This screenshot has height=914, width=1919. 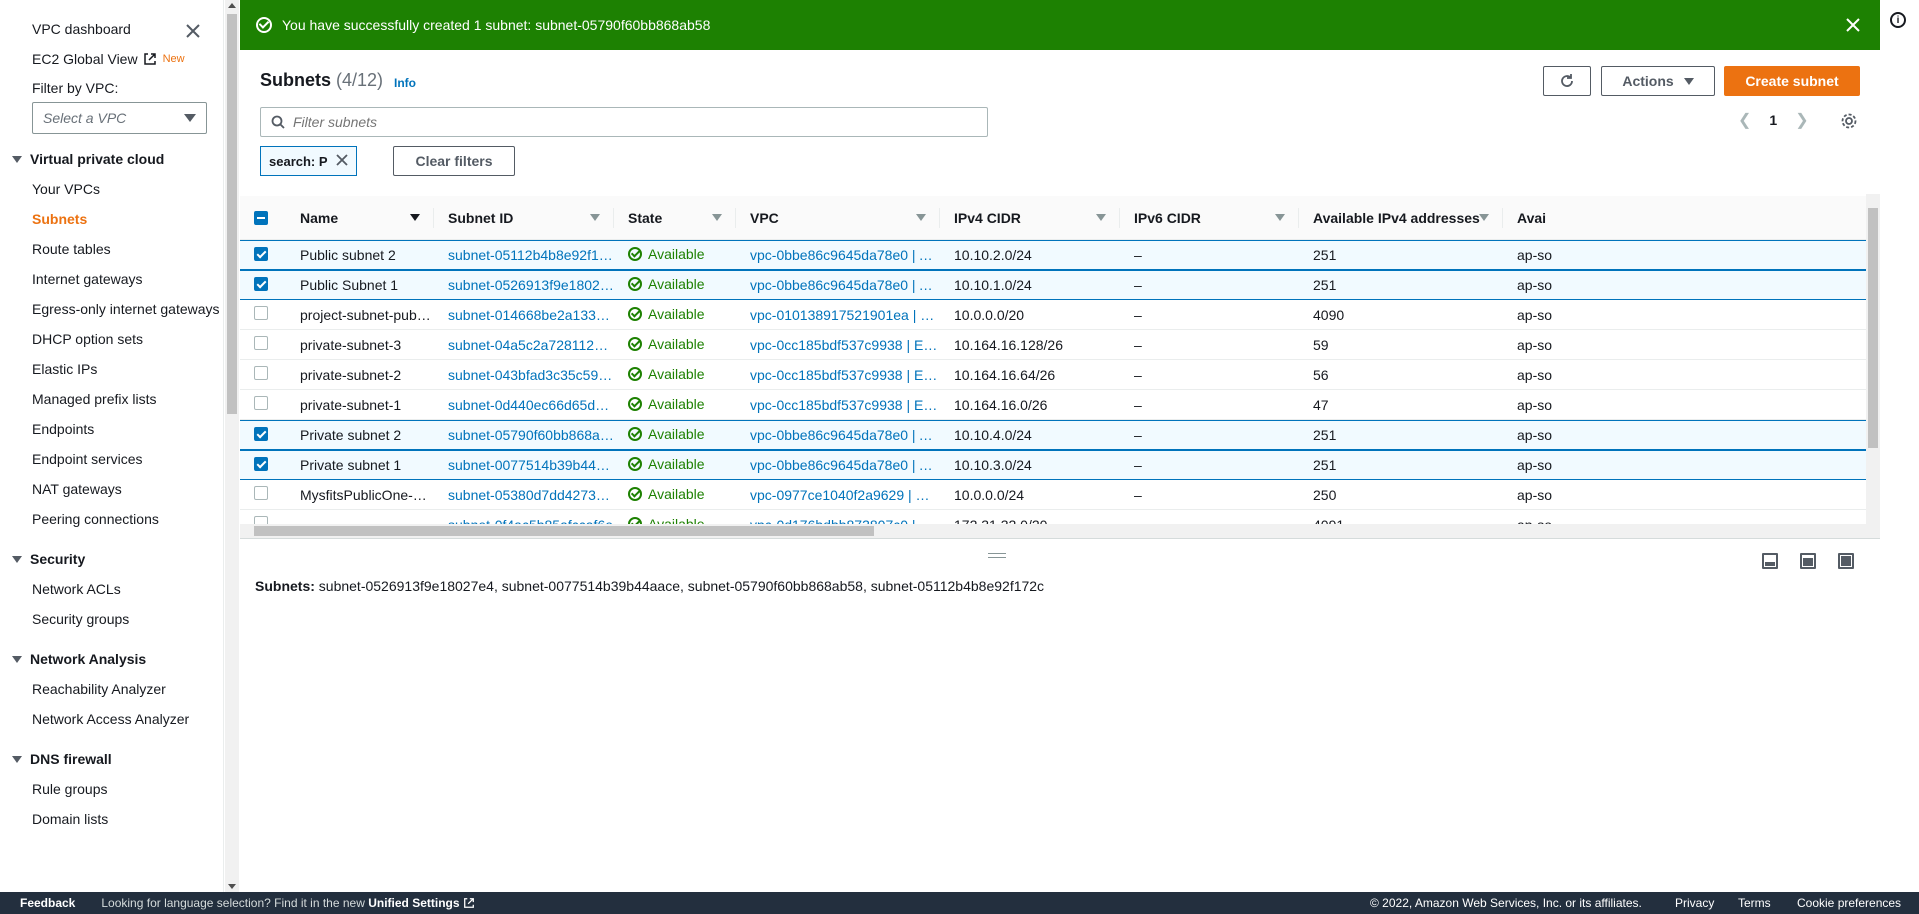 I want to click on cookie-preferences-link: Cookie preferences, so click(x=1849, y=903).